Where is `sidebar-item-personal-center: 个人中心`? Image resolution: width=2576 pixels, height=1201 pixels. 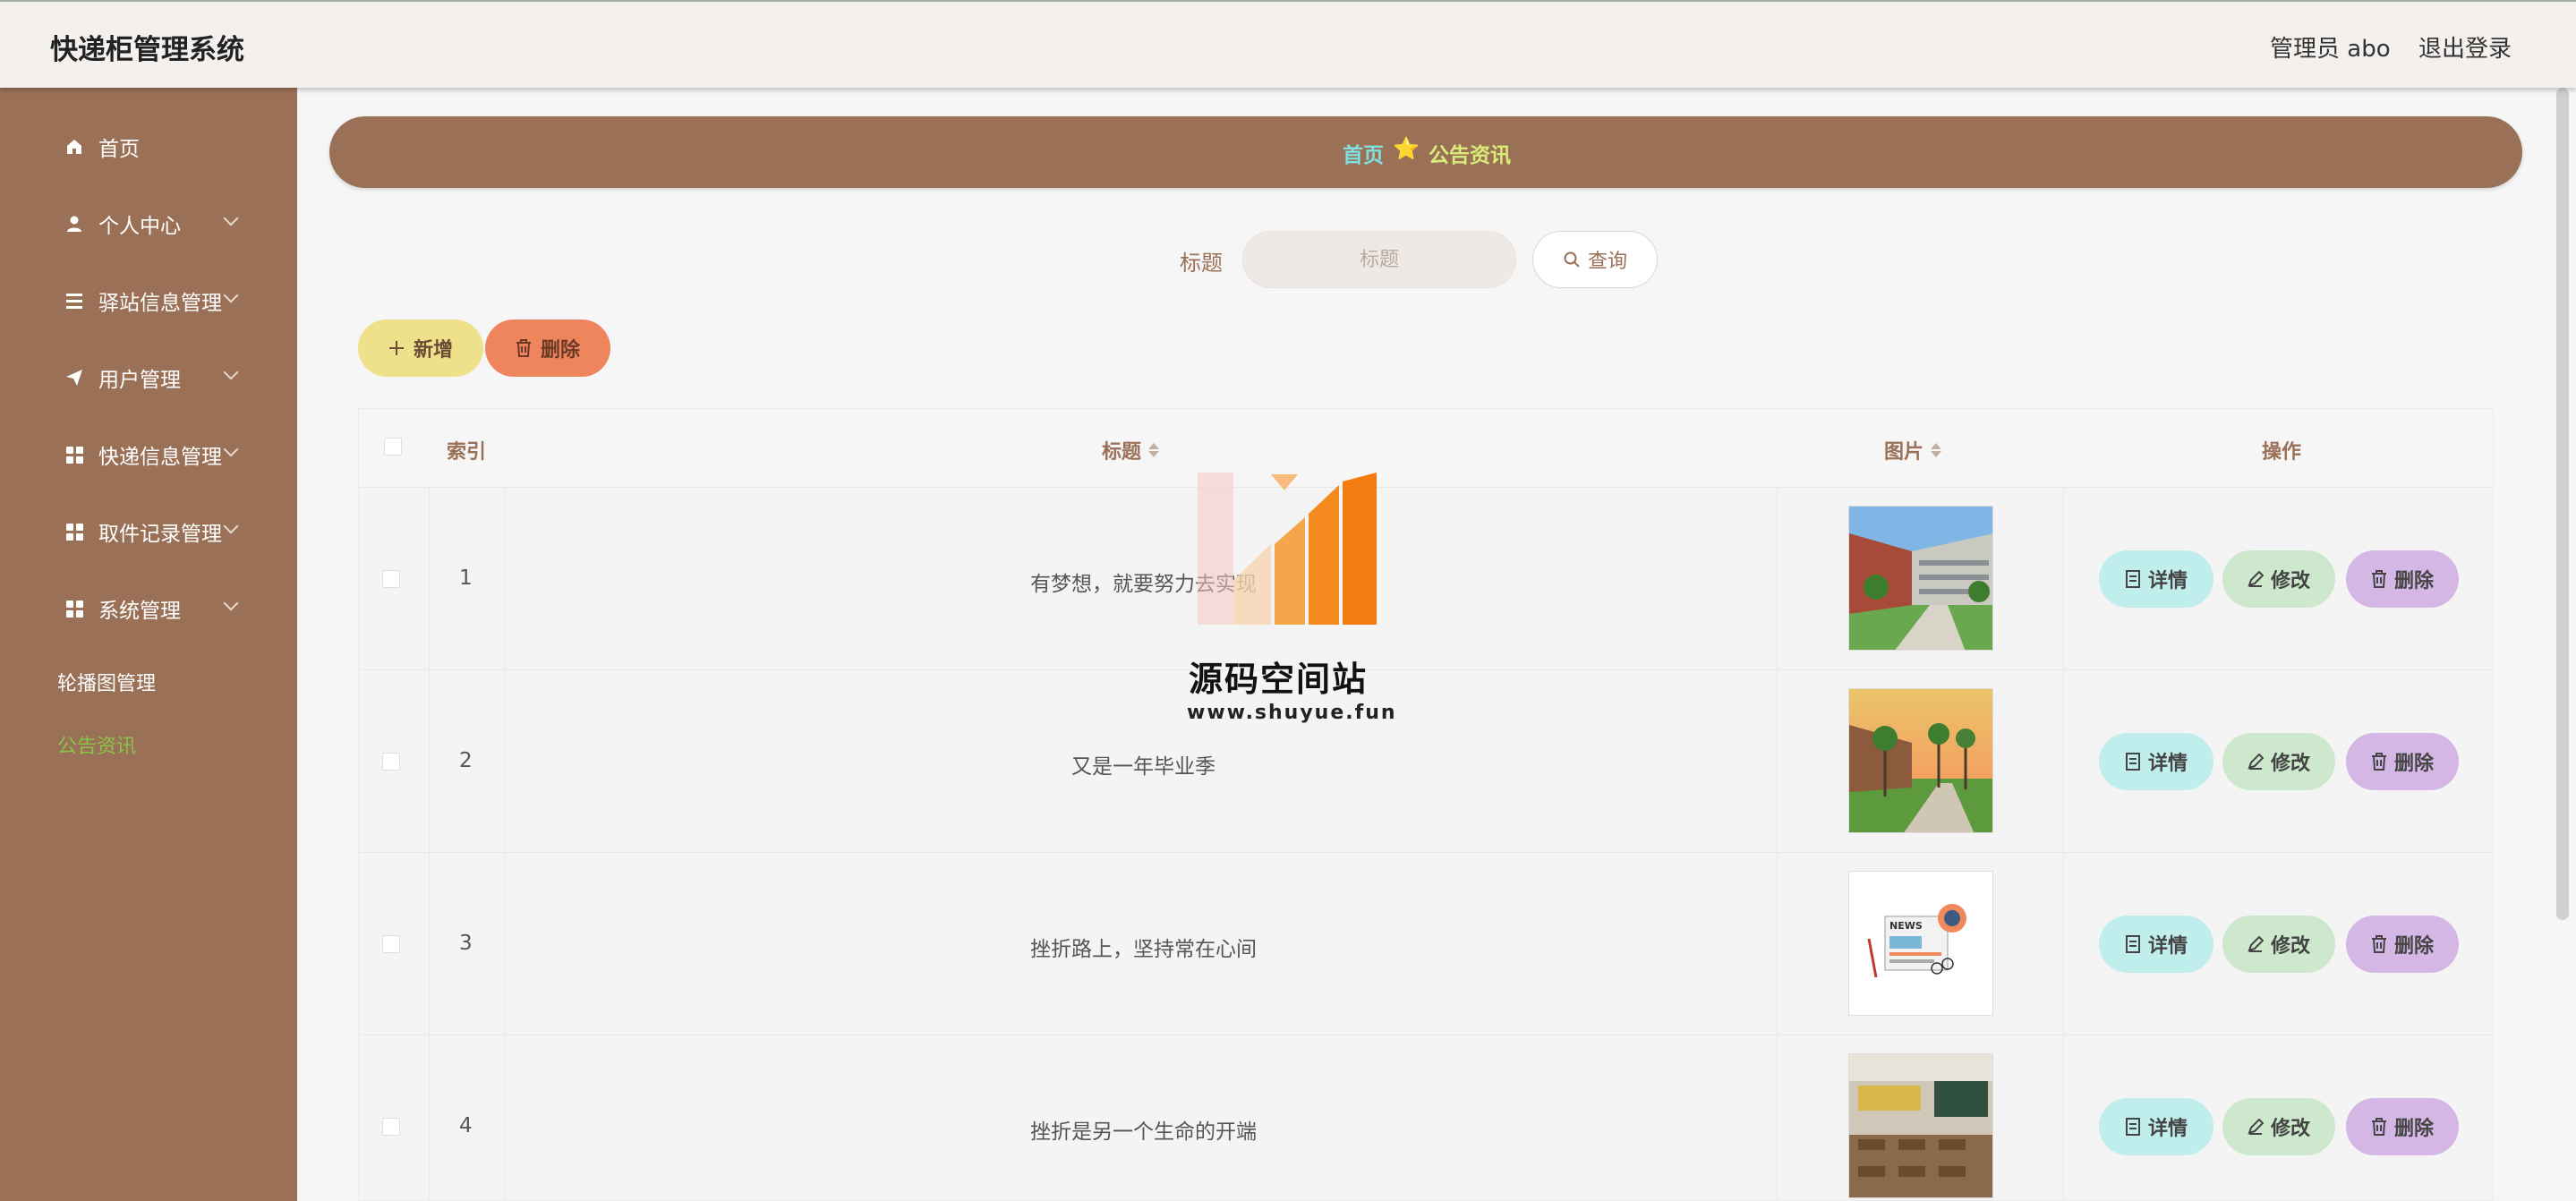
sidebar-item-personal-center: 个人中心 is located at coordinates (148, 224).